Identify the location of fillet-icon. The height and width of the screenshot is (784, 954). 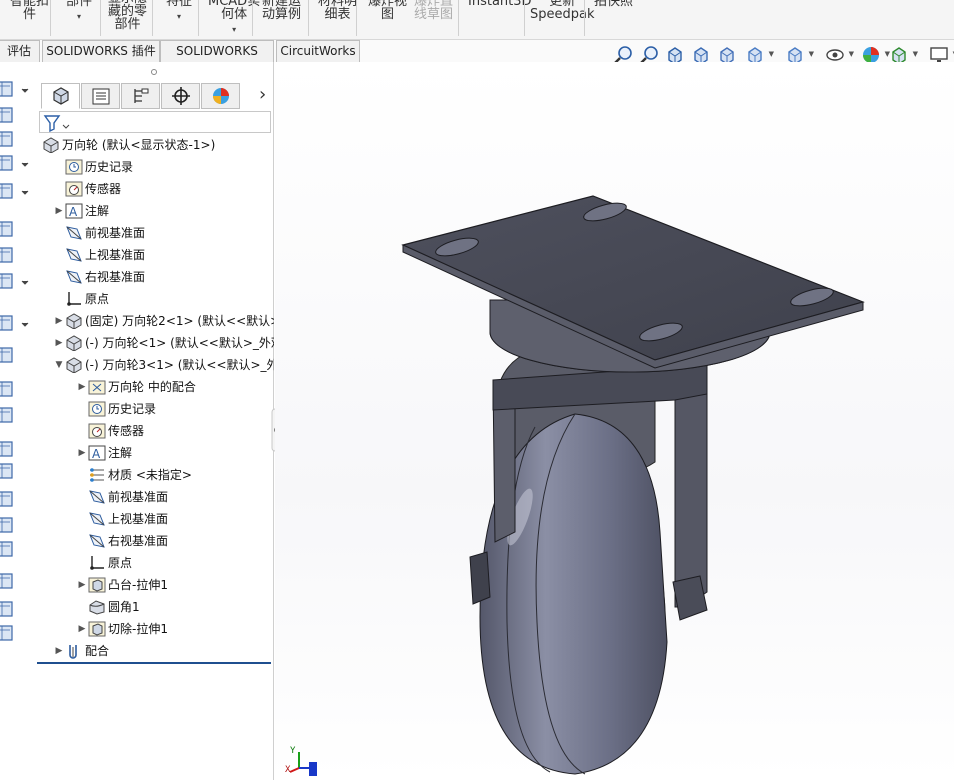
(97, 607).